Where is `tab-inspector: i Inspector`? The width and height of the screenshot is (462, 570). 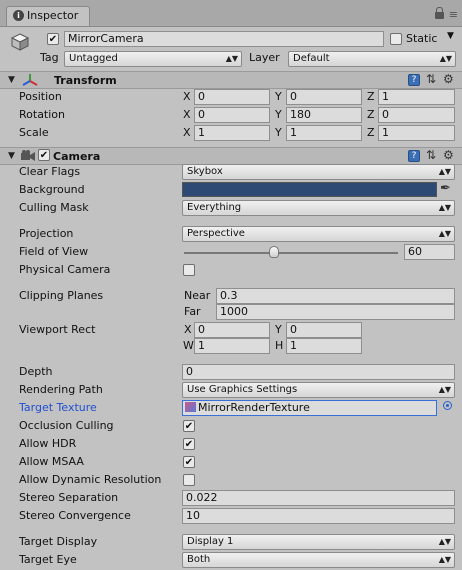
tab-inspector: i Inspector is located at coordinates (48, 16).